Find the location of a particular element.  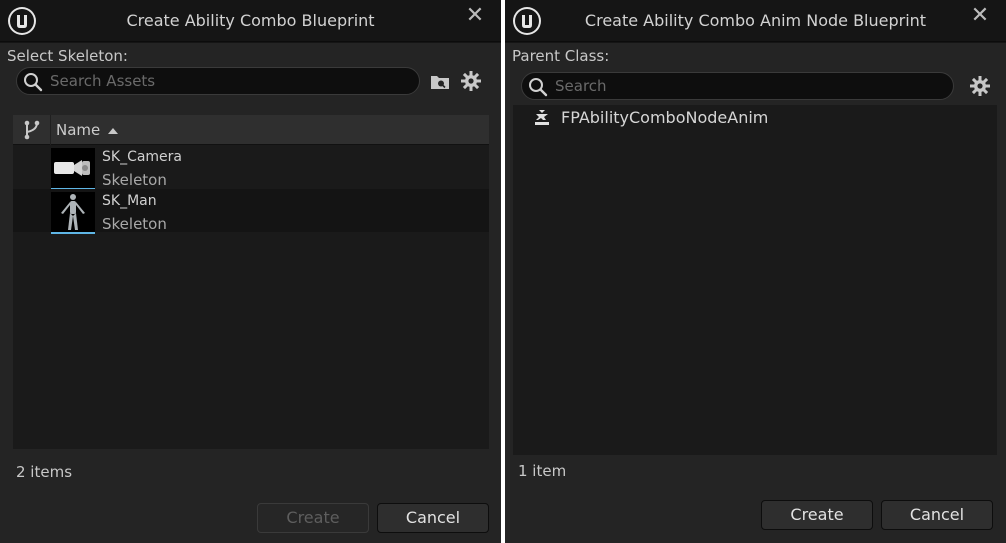

class-name: FPAbilityComboNodeAnim is located at coordinates (665, 117).